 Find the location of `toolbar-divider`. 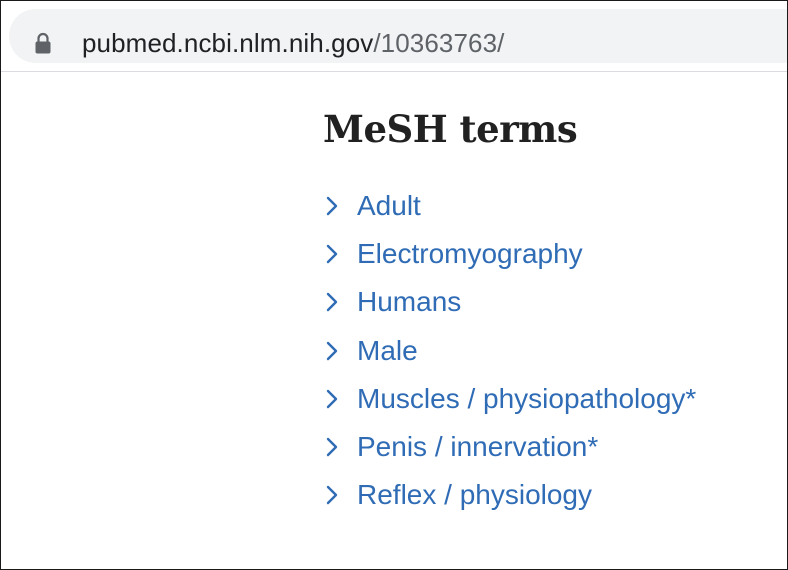

toolbar-divider is located at coordinates (394, 71).